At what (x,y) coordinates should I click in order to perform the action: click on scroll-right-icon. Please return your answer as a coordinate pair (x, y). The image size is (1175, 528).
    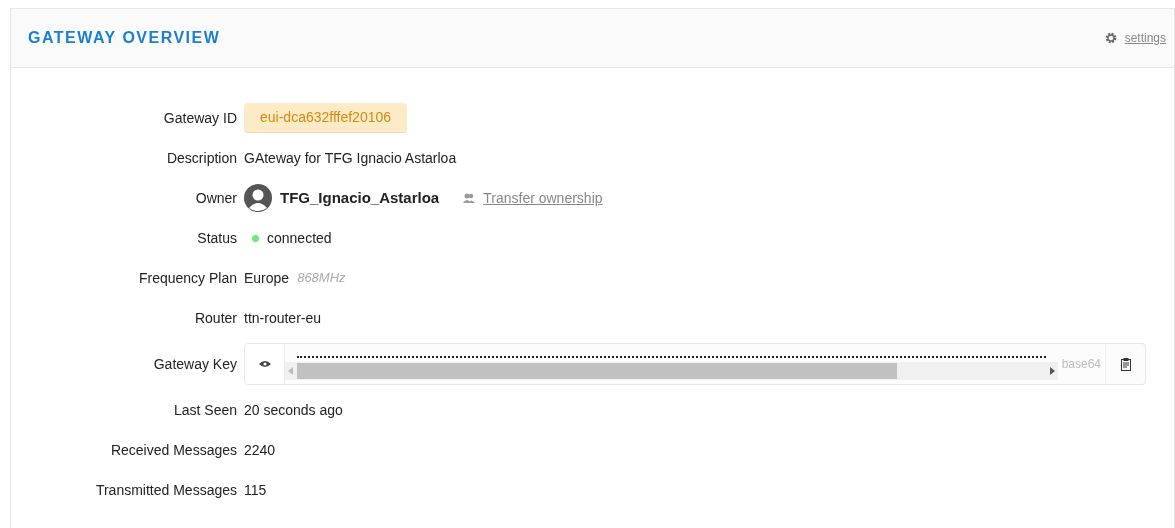
    Looking at the image, I should click on (1052, 371).